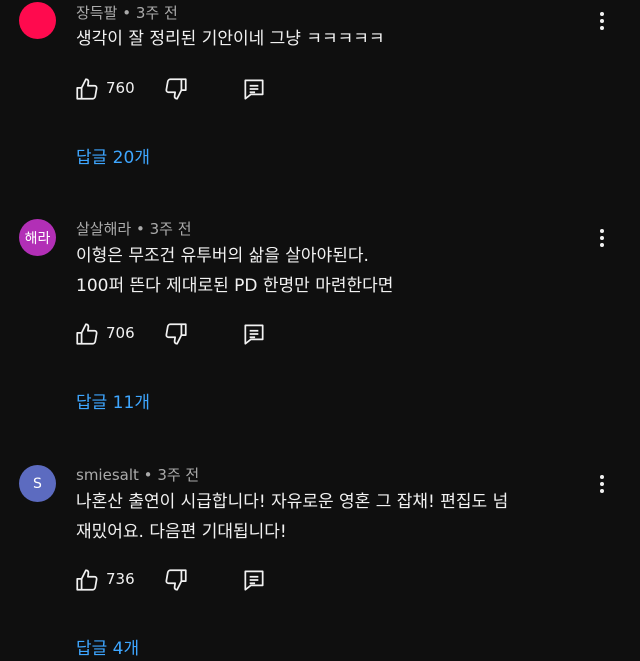 The image size is (640, 661). I want to click on avatar, so click(37, 20).